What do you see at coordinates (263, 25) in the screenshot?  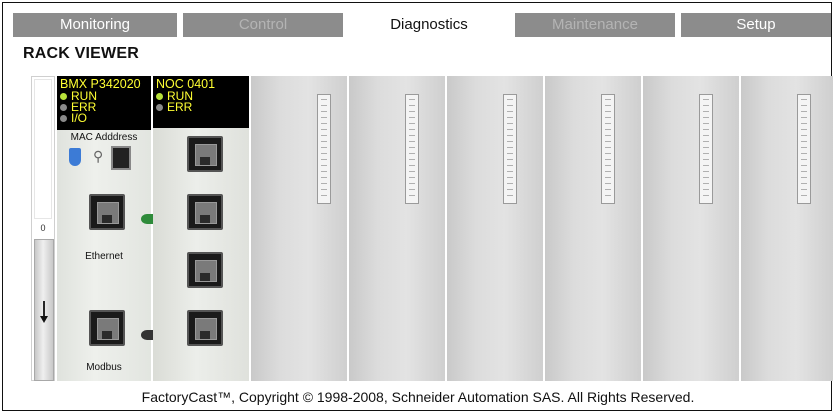 I see `tab-control: Control` at bounding box center [263, 25].